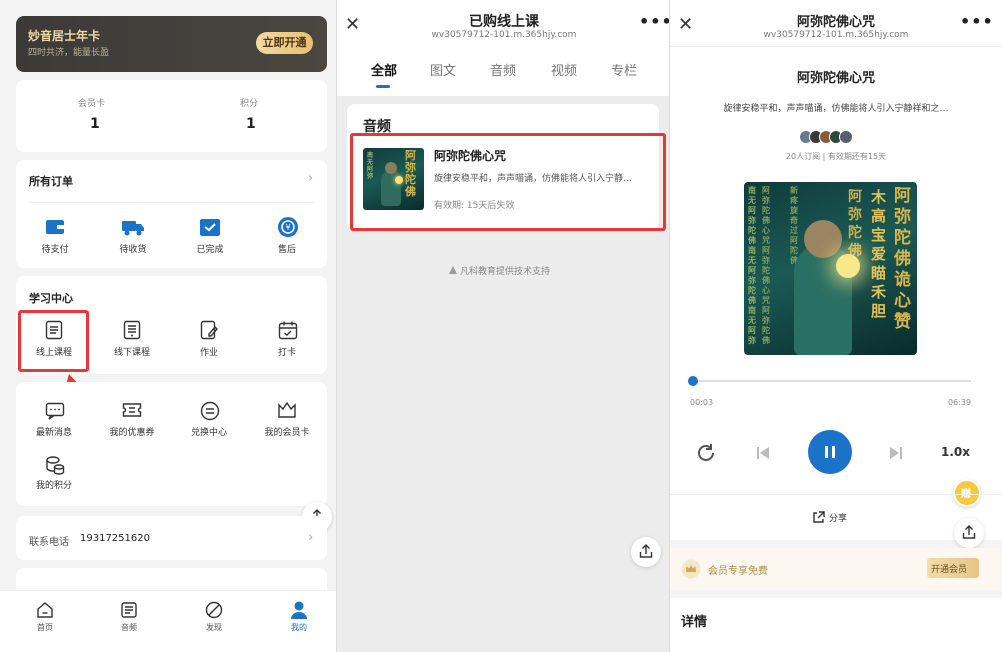 Image resolution: width=1002 pixels, height=652 pixels. What do you see at coordinates (249, 104) in the screenshot?
I see `stat-label-points: 积分` at bounding box center [249, 104].